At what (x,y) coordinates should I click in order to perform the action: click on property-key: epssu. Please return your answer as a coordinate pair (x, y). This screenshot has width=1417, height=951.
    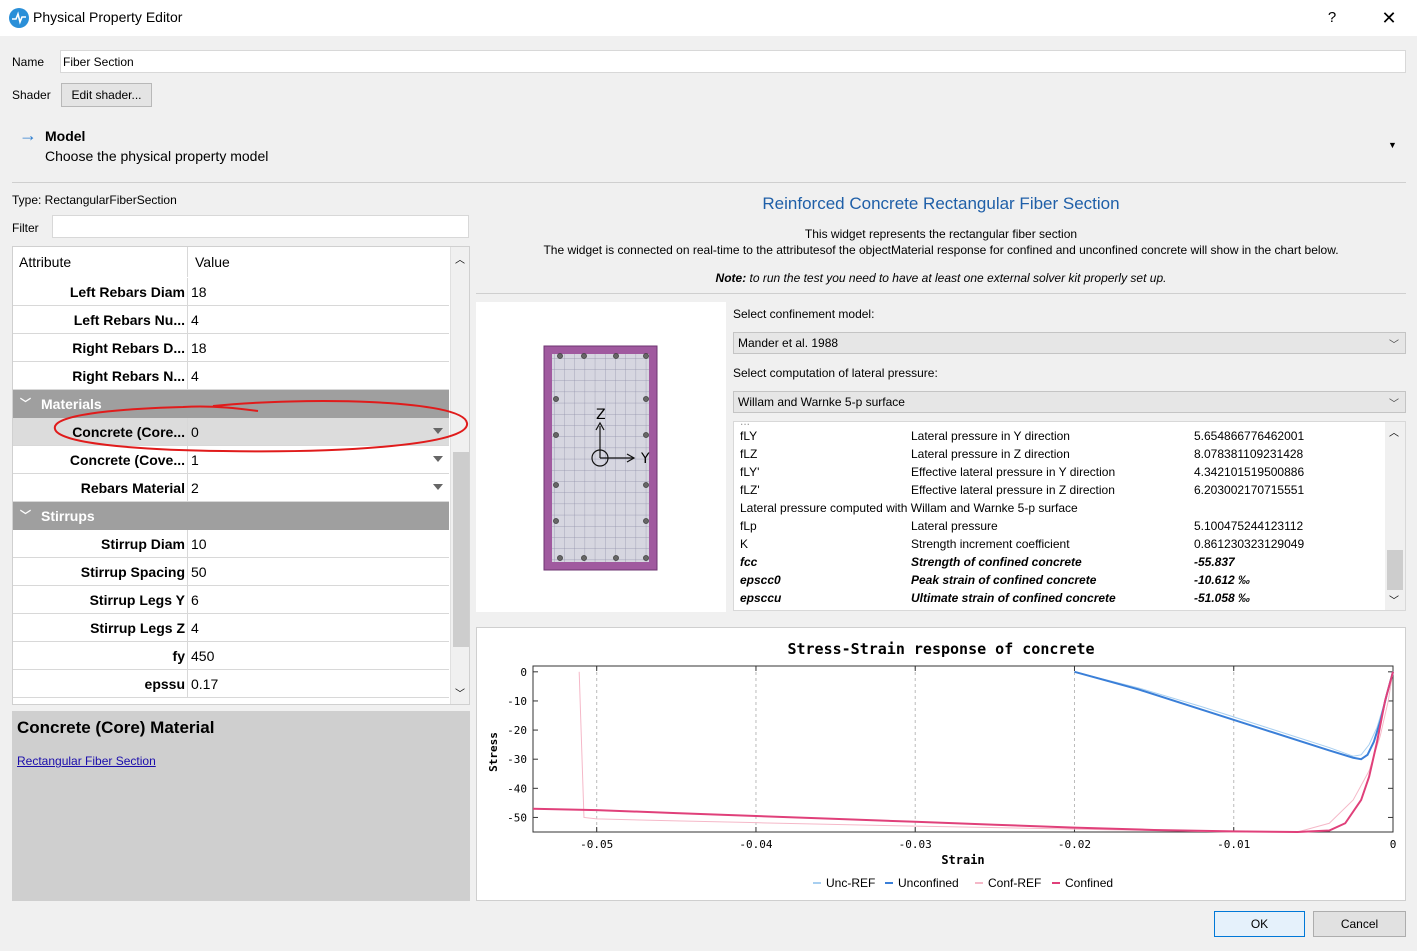
    Looking at the image, I should click on (100, 684).